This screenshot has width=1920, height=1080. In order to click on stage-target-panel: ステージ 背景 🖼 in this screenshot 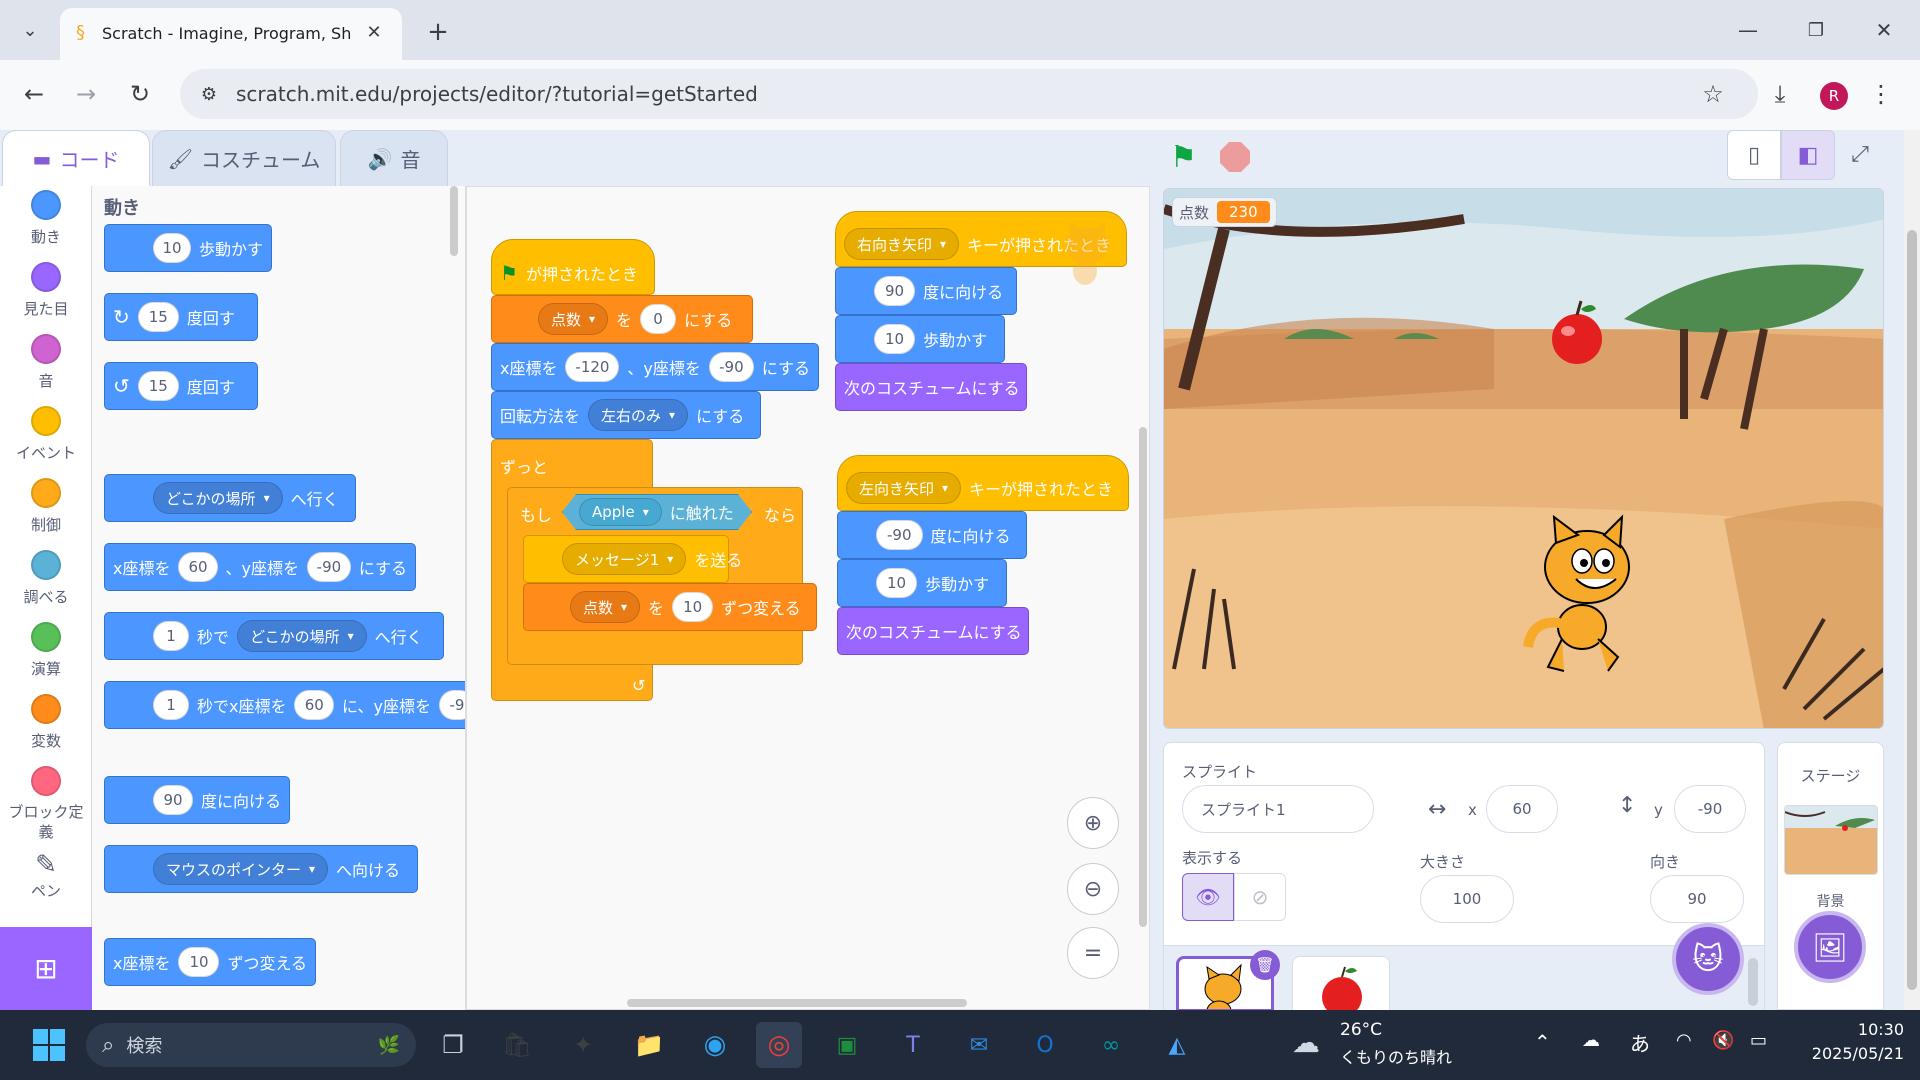, I will do `click(1830, 876)`.